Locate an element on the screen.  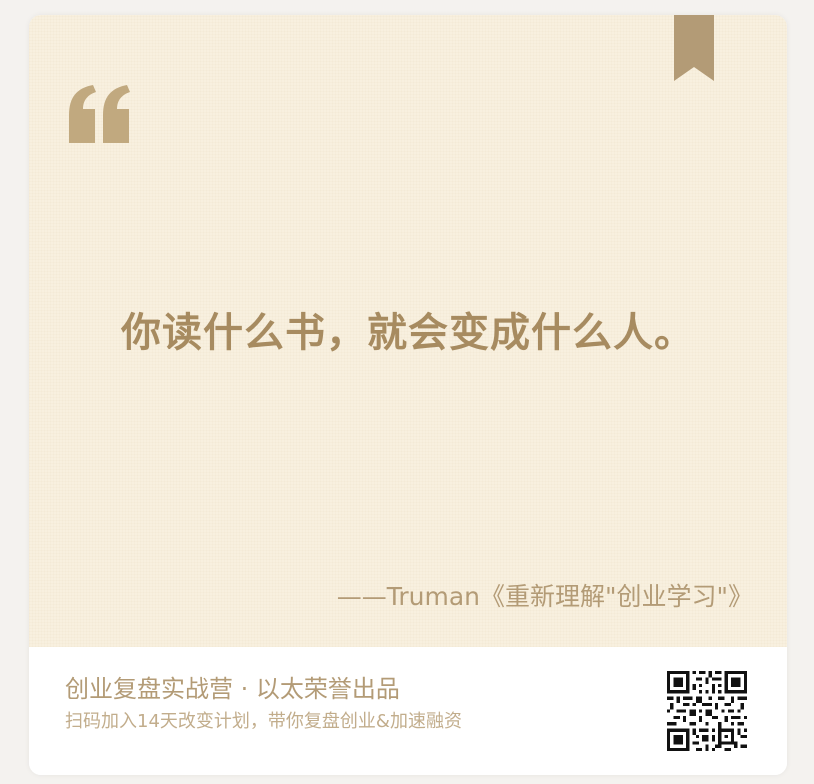
footer-title: 创业复盘实战营 · 以太荣誉出品 is located at coordinates (232, 689).